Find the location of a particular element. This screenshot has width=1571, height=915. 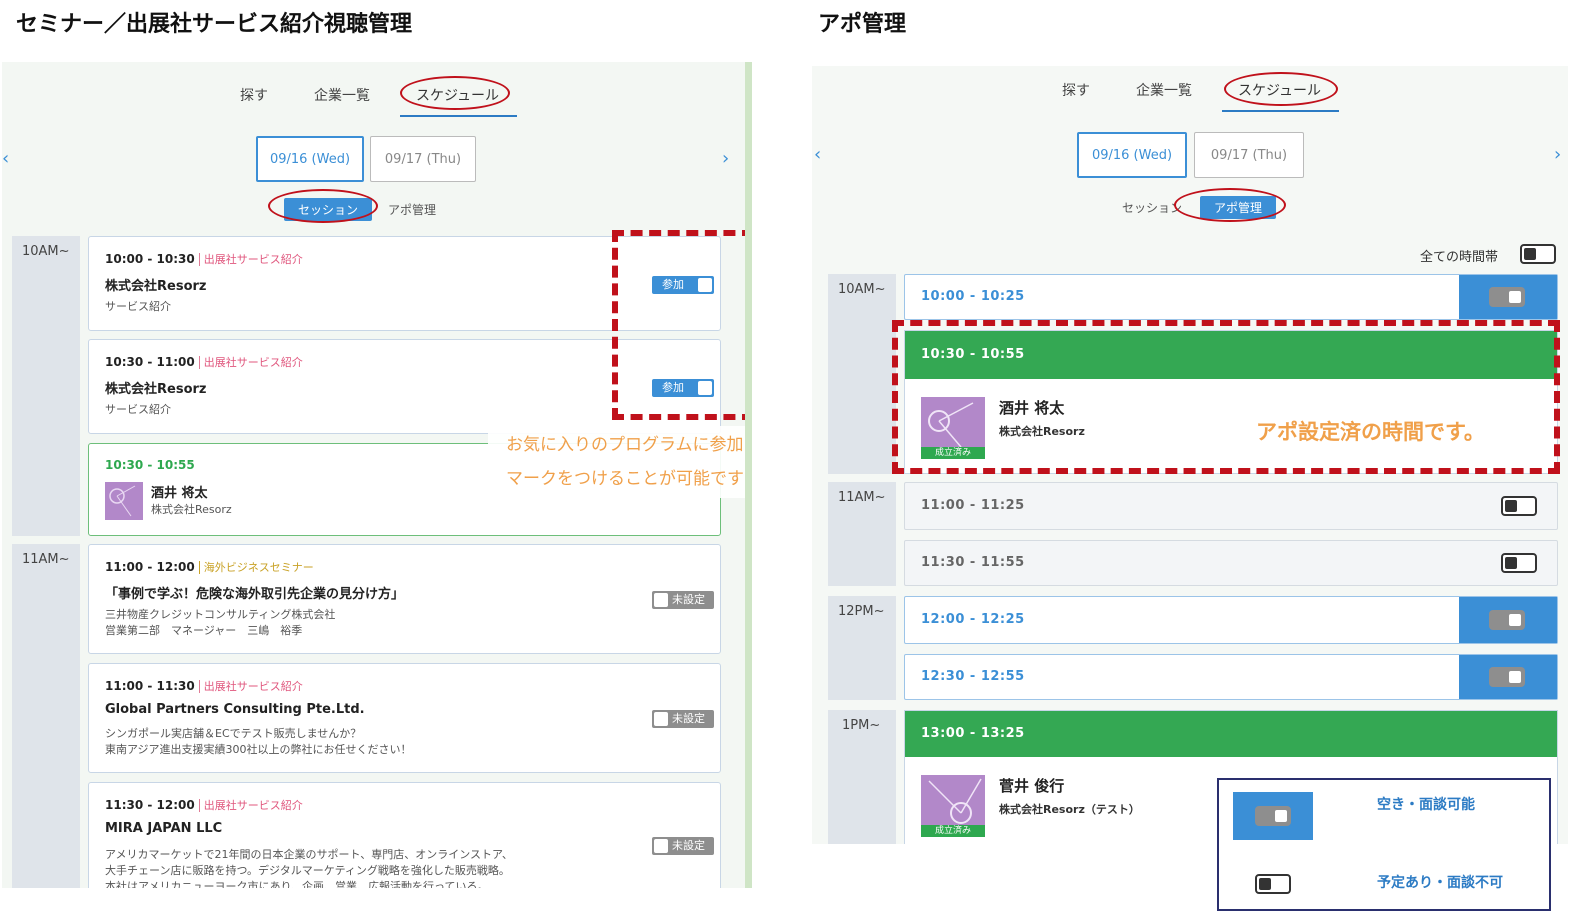

session-desc: 三井物産クレジットコンサルティング株式会社 is located at coordinates (220, 614).